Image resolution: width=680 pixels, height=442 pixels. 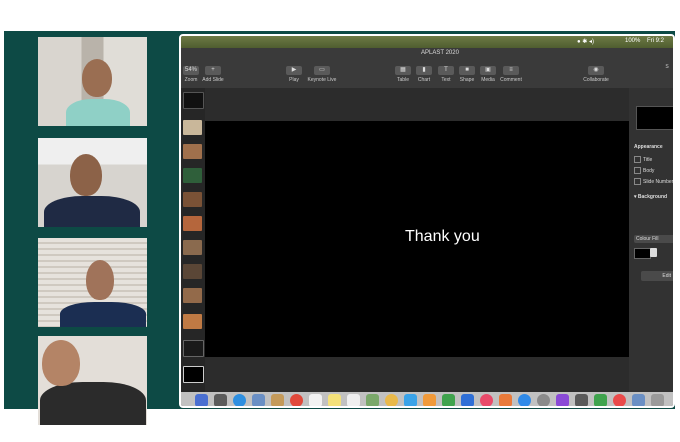 What do you see at coordinates (656, 41) in the screenshot?
I see `menubar-clock: Fri 9:2` at bounding box center [656, 41].